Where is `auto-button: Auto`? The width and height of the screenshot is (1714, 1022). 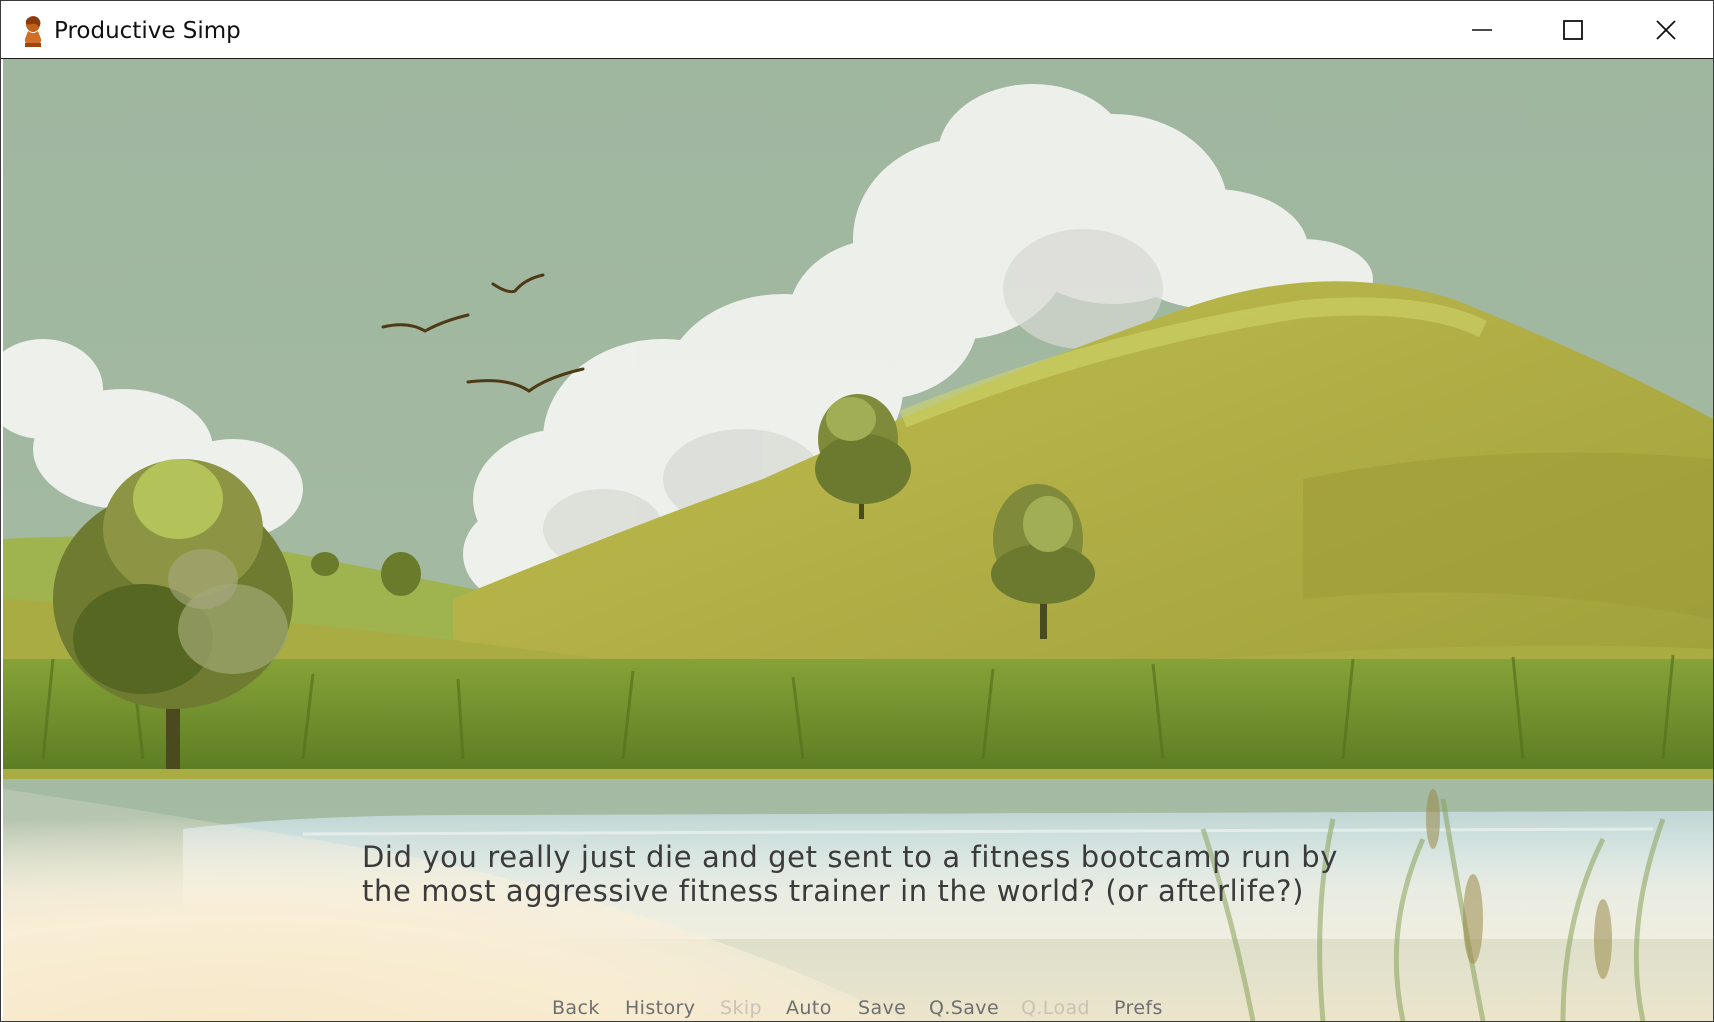
auto-button: Auto is located at coordinates (809, 1008).